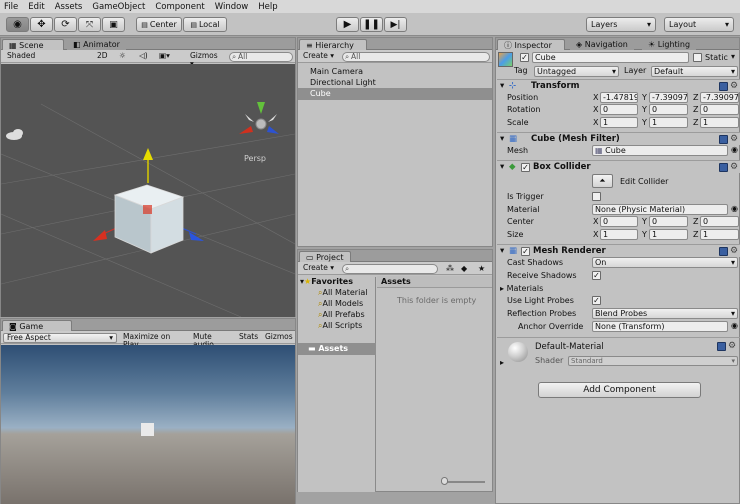  I want to click on gizmos-dropdown: Gizmos ▾, so click(206, 60).